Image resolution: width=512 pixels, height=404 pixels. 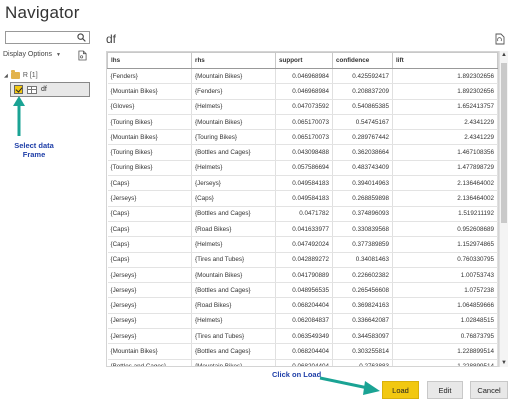 I want to click on table-icon, so click(x=32, y=89).